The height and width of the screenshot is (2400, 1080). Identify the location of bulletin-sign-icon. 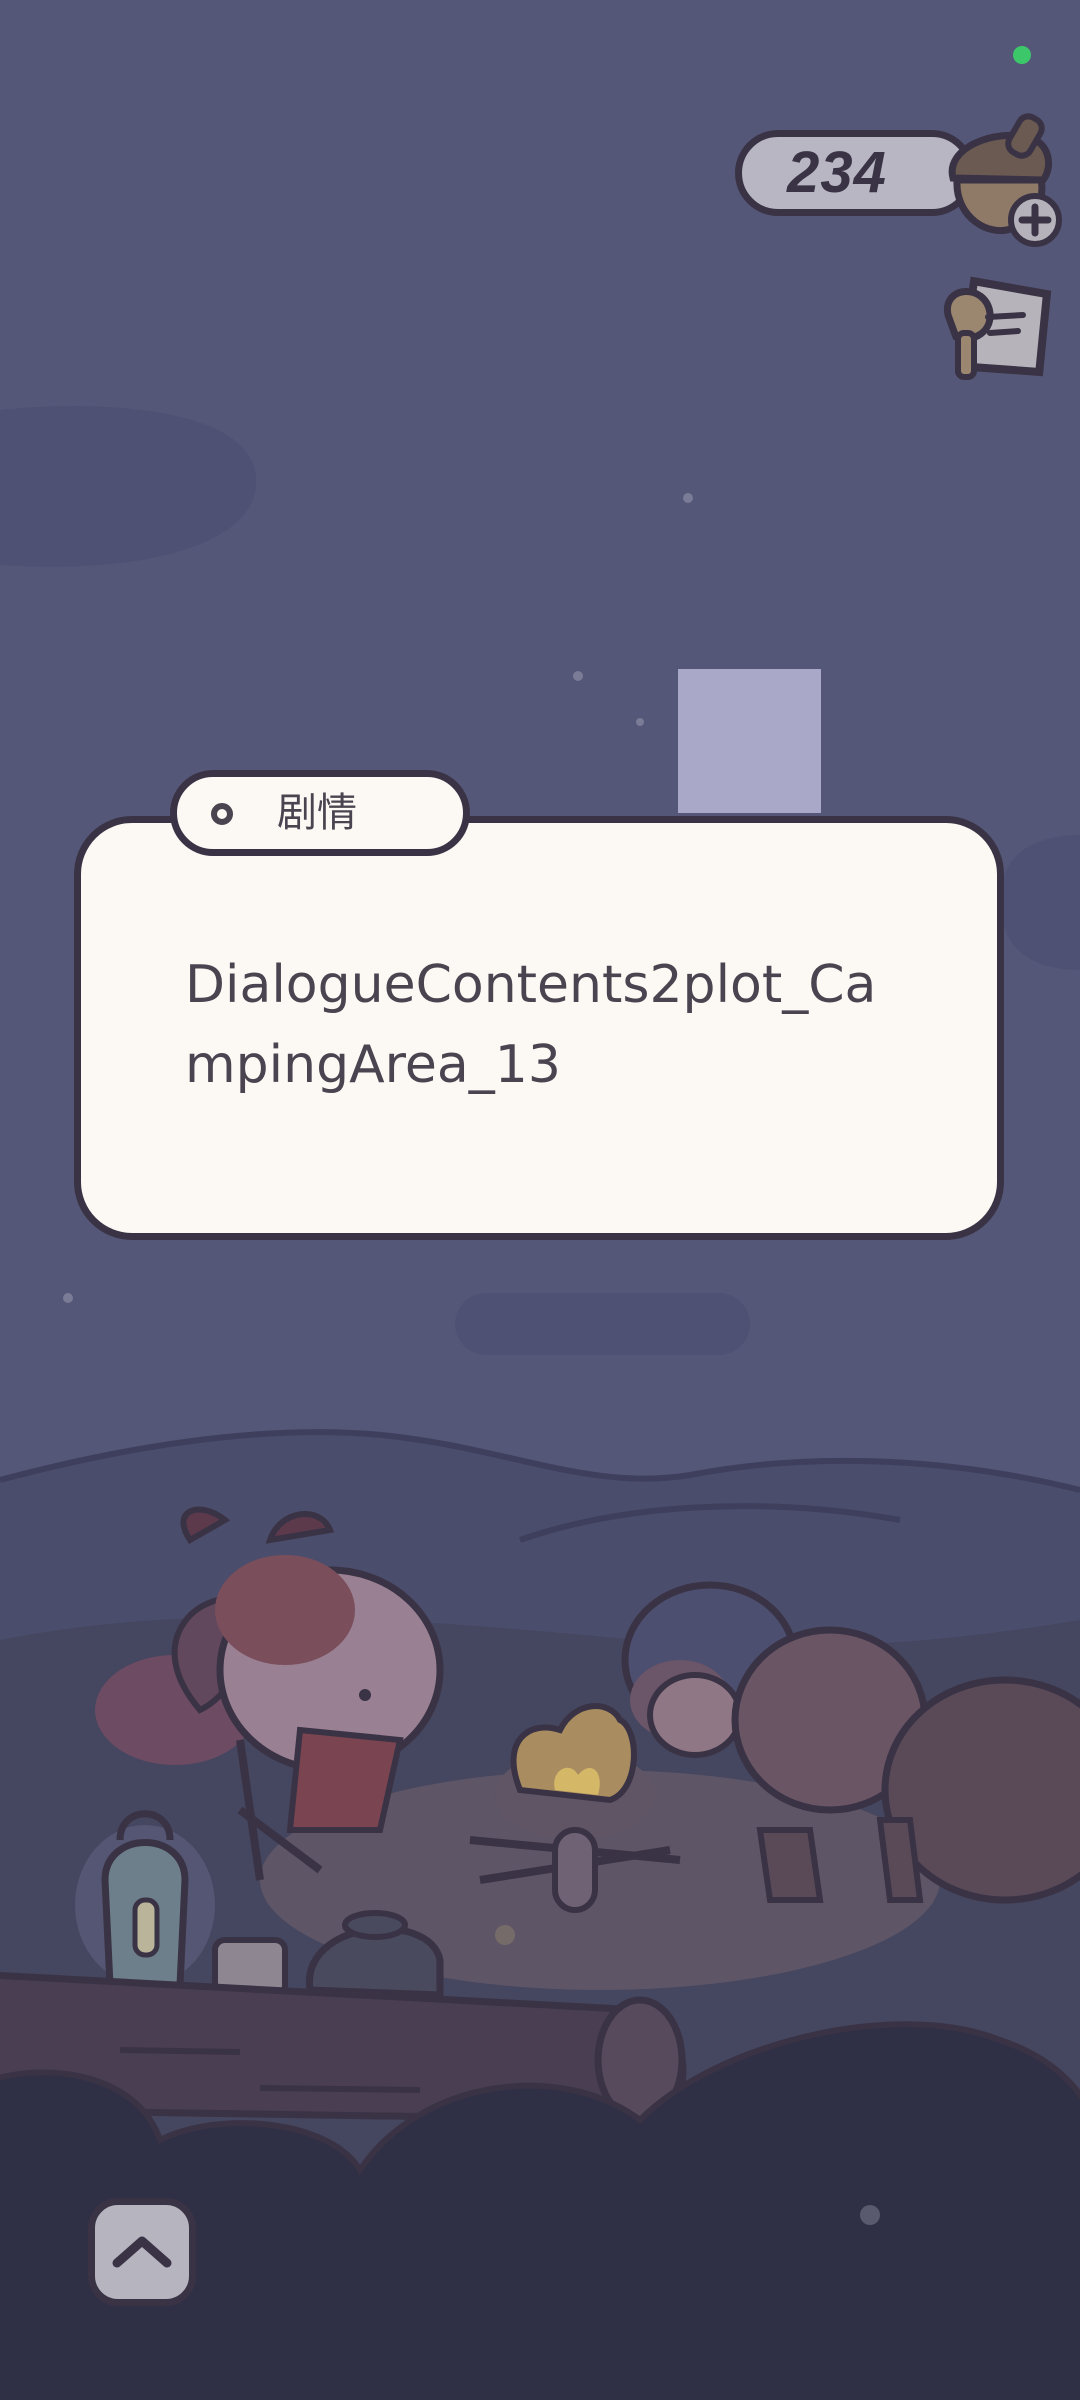
(993, 330).